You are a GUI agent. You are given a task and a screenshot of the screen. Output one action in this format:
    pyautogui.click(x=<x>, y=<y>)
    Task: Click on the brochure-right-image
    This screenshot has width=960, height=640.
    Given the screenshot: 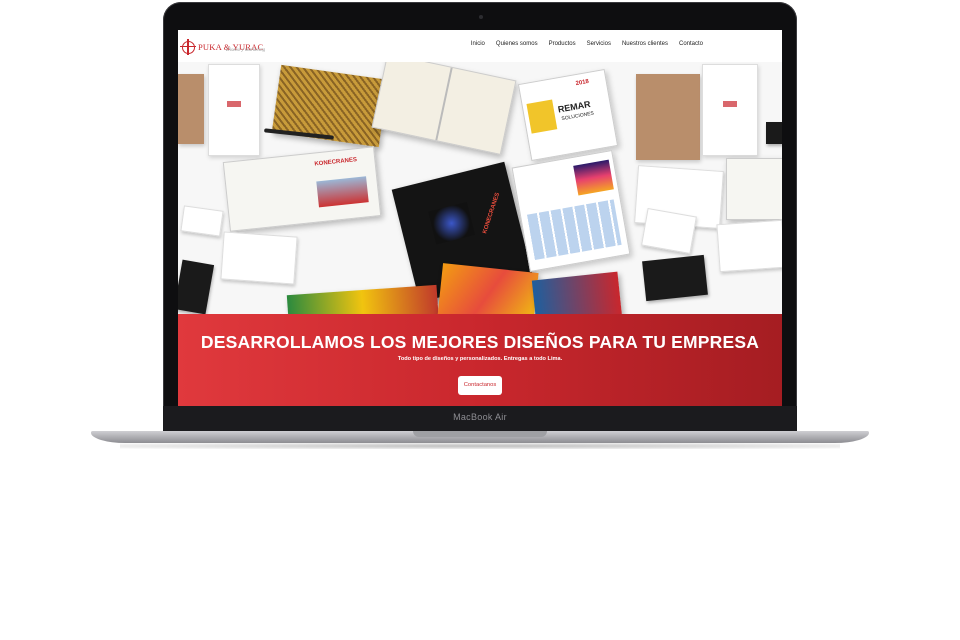 What is the action you would take?
    pyautogui.click(x=577, y=292)
    